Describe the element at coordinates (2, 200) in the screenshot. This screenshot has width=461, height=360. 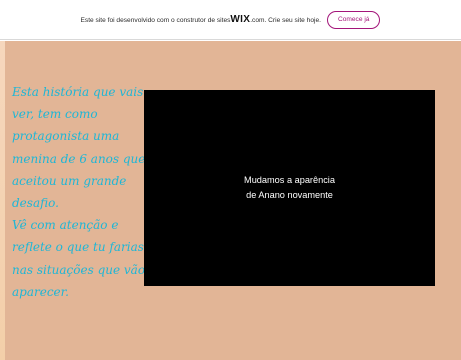
I see `left-accent-stripe` at that location.